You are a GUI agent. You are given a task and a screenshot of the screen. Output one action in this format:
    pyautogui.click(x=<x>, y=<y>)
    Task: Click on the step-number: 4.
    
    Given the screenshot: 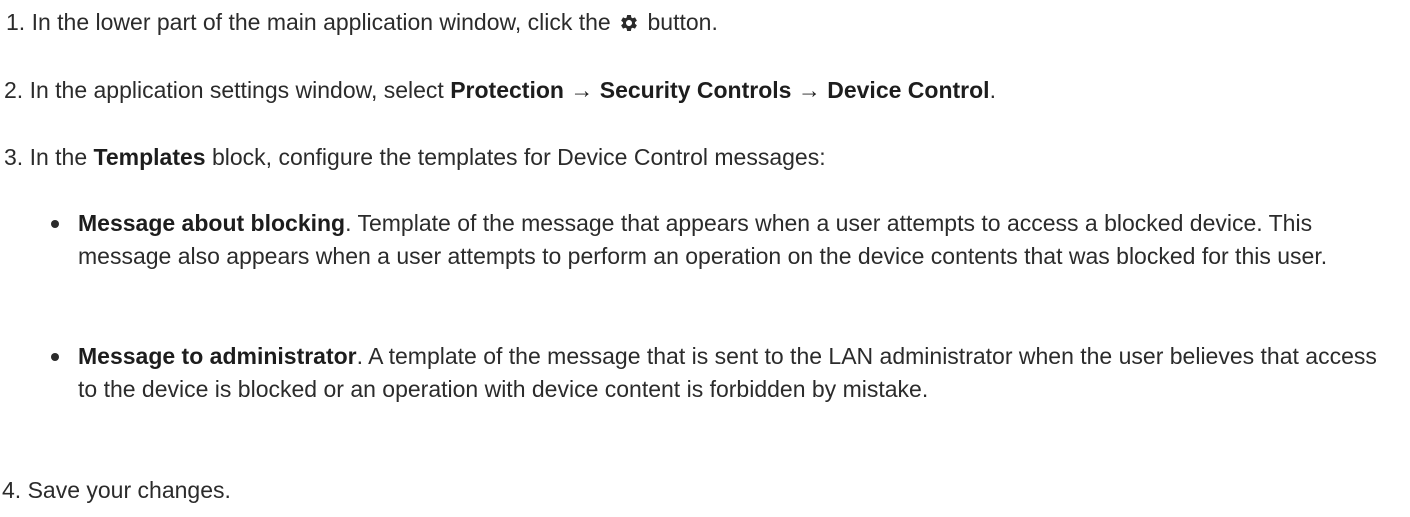 What is the action you would take?
    pyautogui.click(x=12, y=490)
    